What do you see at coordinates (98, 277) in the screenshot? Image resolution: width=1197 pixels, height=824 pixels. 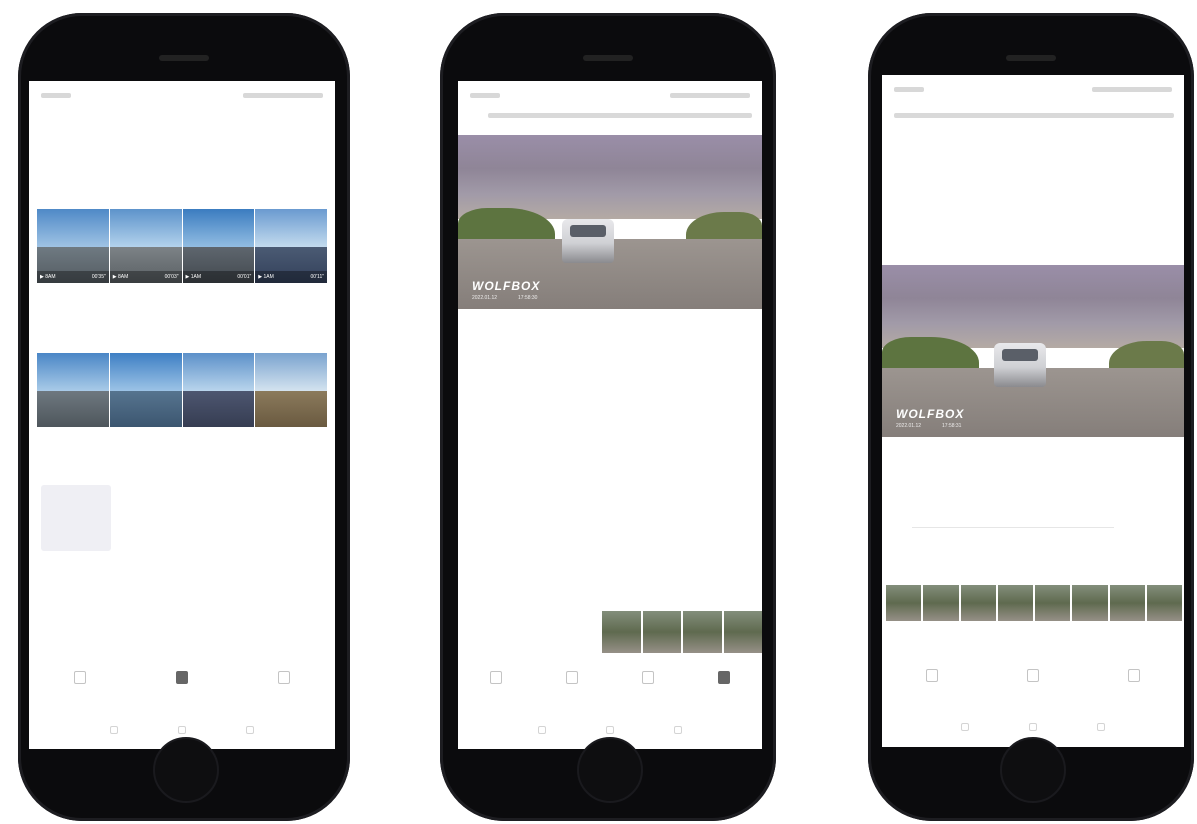 I see `video-duration: 00'35"` at bounding box center [98, 277].